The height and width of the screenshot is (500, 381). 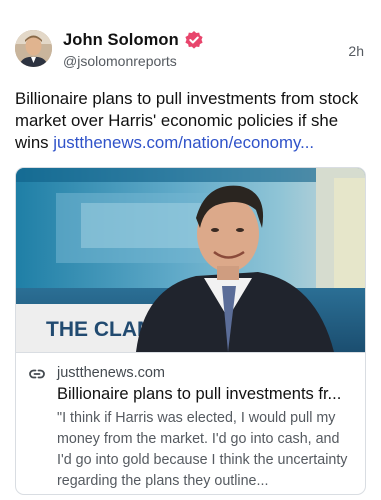 What do you see at coordinates (111, 373) in the screenshot?
I see `link-preview-domain: justthenews.com` at bounding box center [111, 373].